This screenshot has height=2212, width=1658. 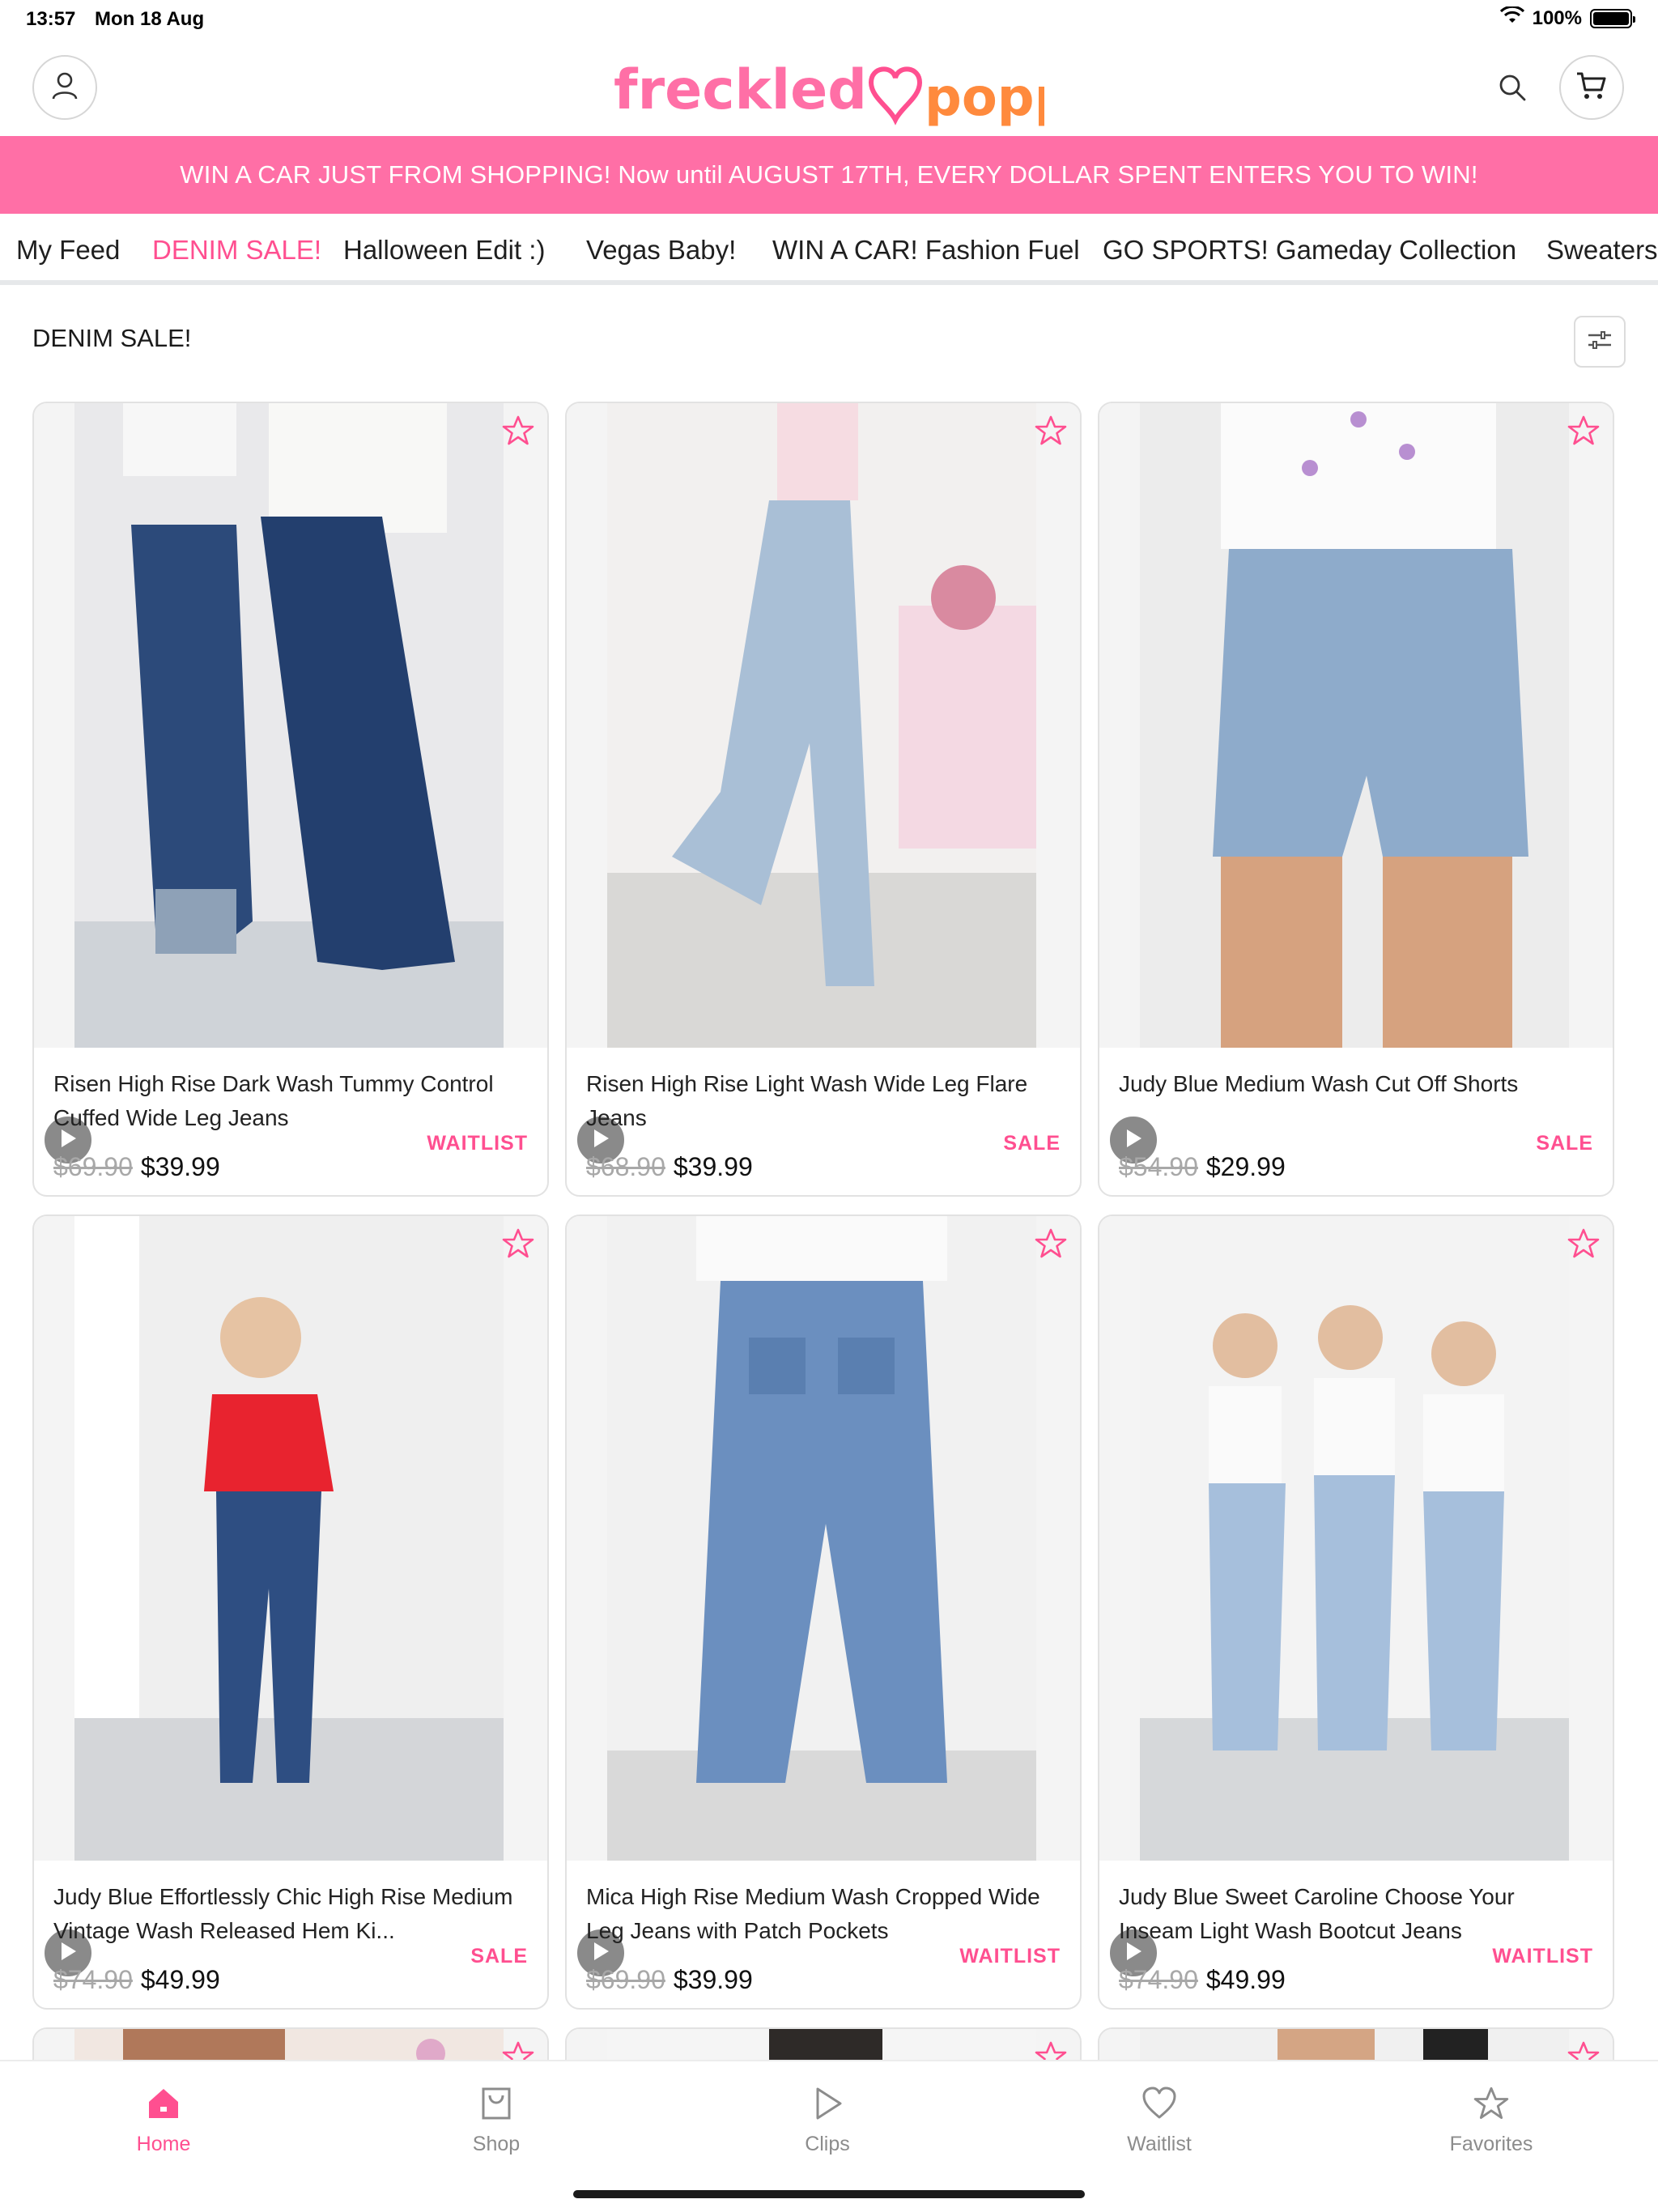 What do you see at coordinates (1612, 18) in the screenshot?
I see `battery-icon` at bounding box center [1612, 18].